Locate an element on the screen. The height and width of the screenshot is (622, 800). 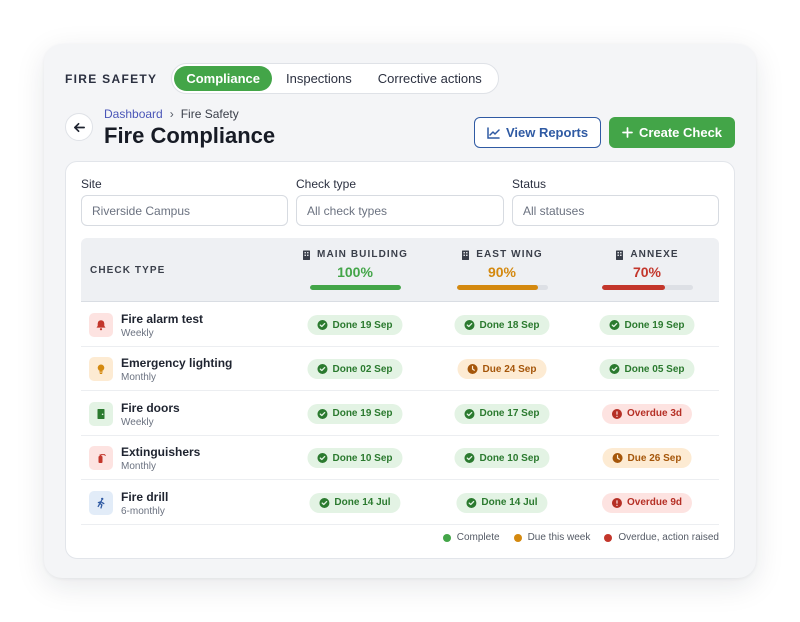
status-badge: Due 26 Sep is located at coordinates (647, 458).